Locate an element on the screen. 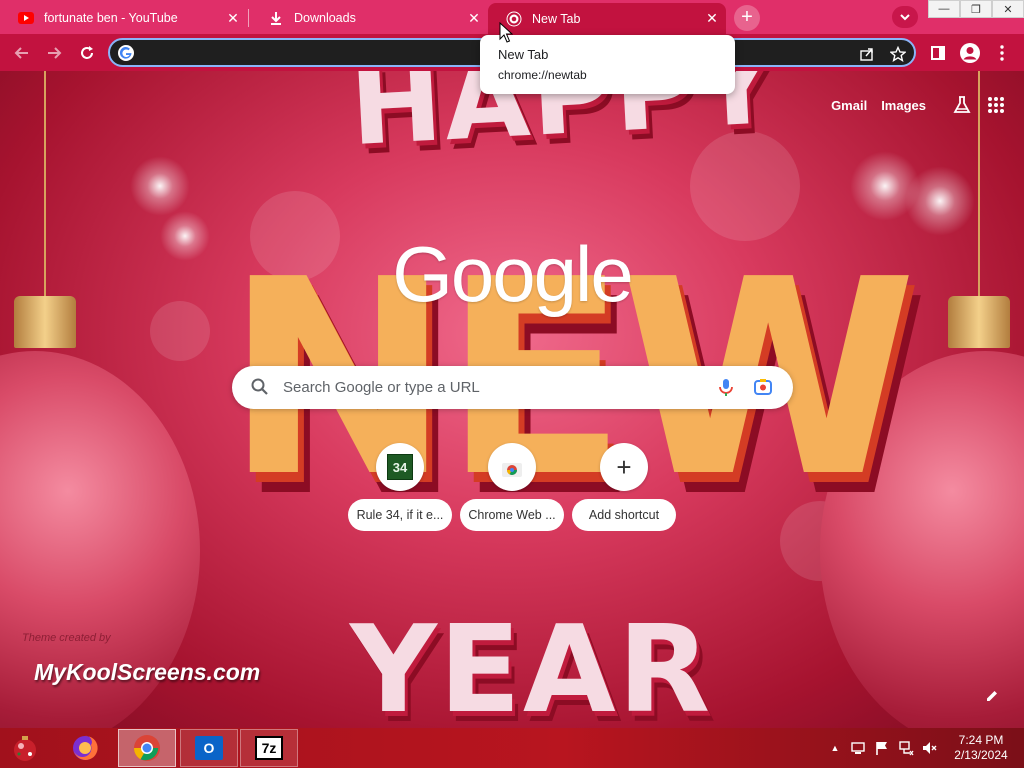 The width and height of the screenshot is (1024, 768). tab-title: Downloads is located at coordinates (325, 18).